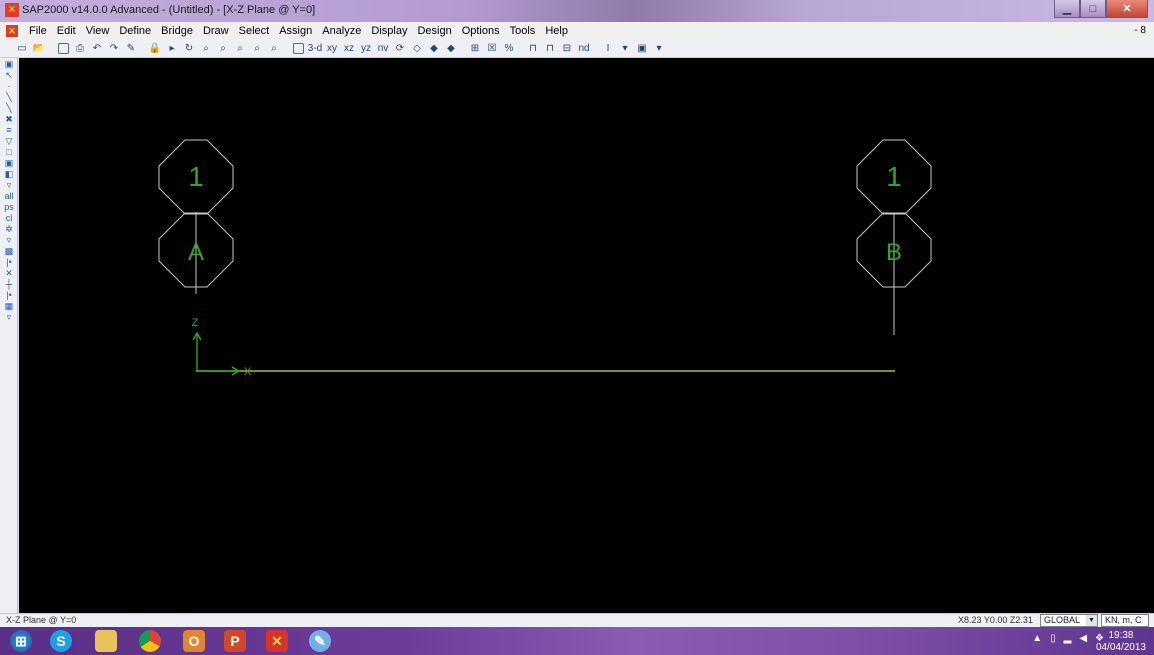  I want to click on up-icon: ◆, so click(434, 48).